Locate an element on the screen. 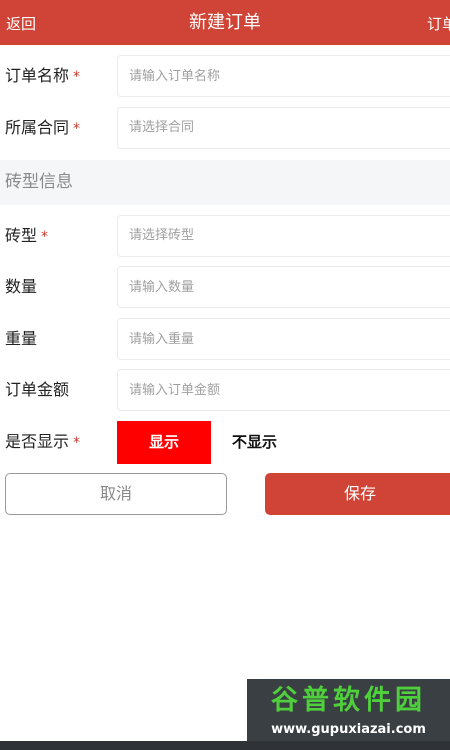 The image size is (450, 750). brick-type-row: 砖型 * 请选择砖型 is located at coordinates (225, 236).